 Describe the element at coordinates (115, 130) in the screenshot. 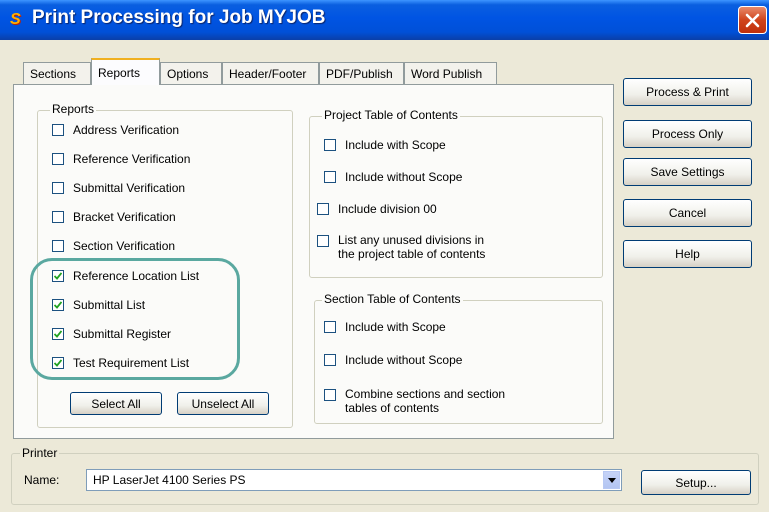

I see `address-verification-checkbox: Address Verification` at that location.